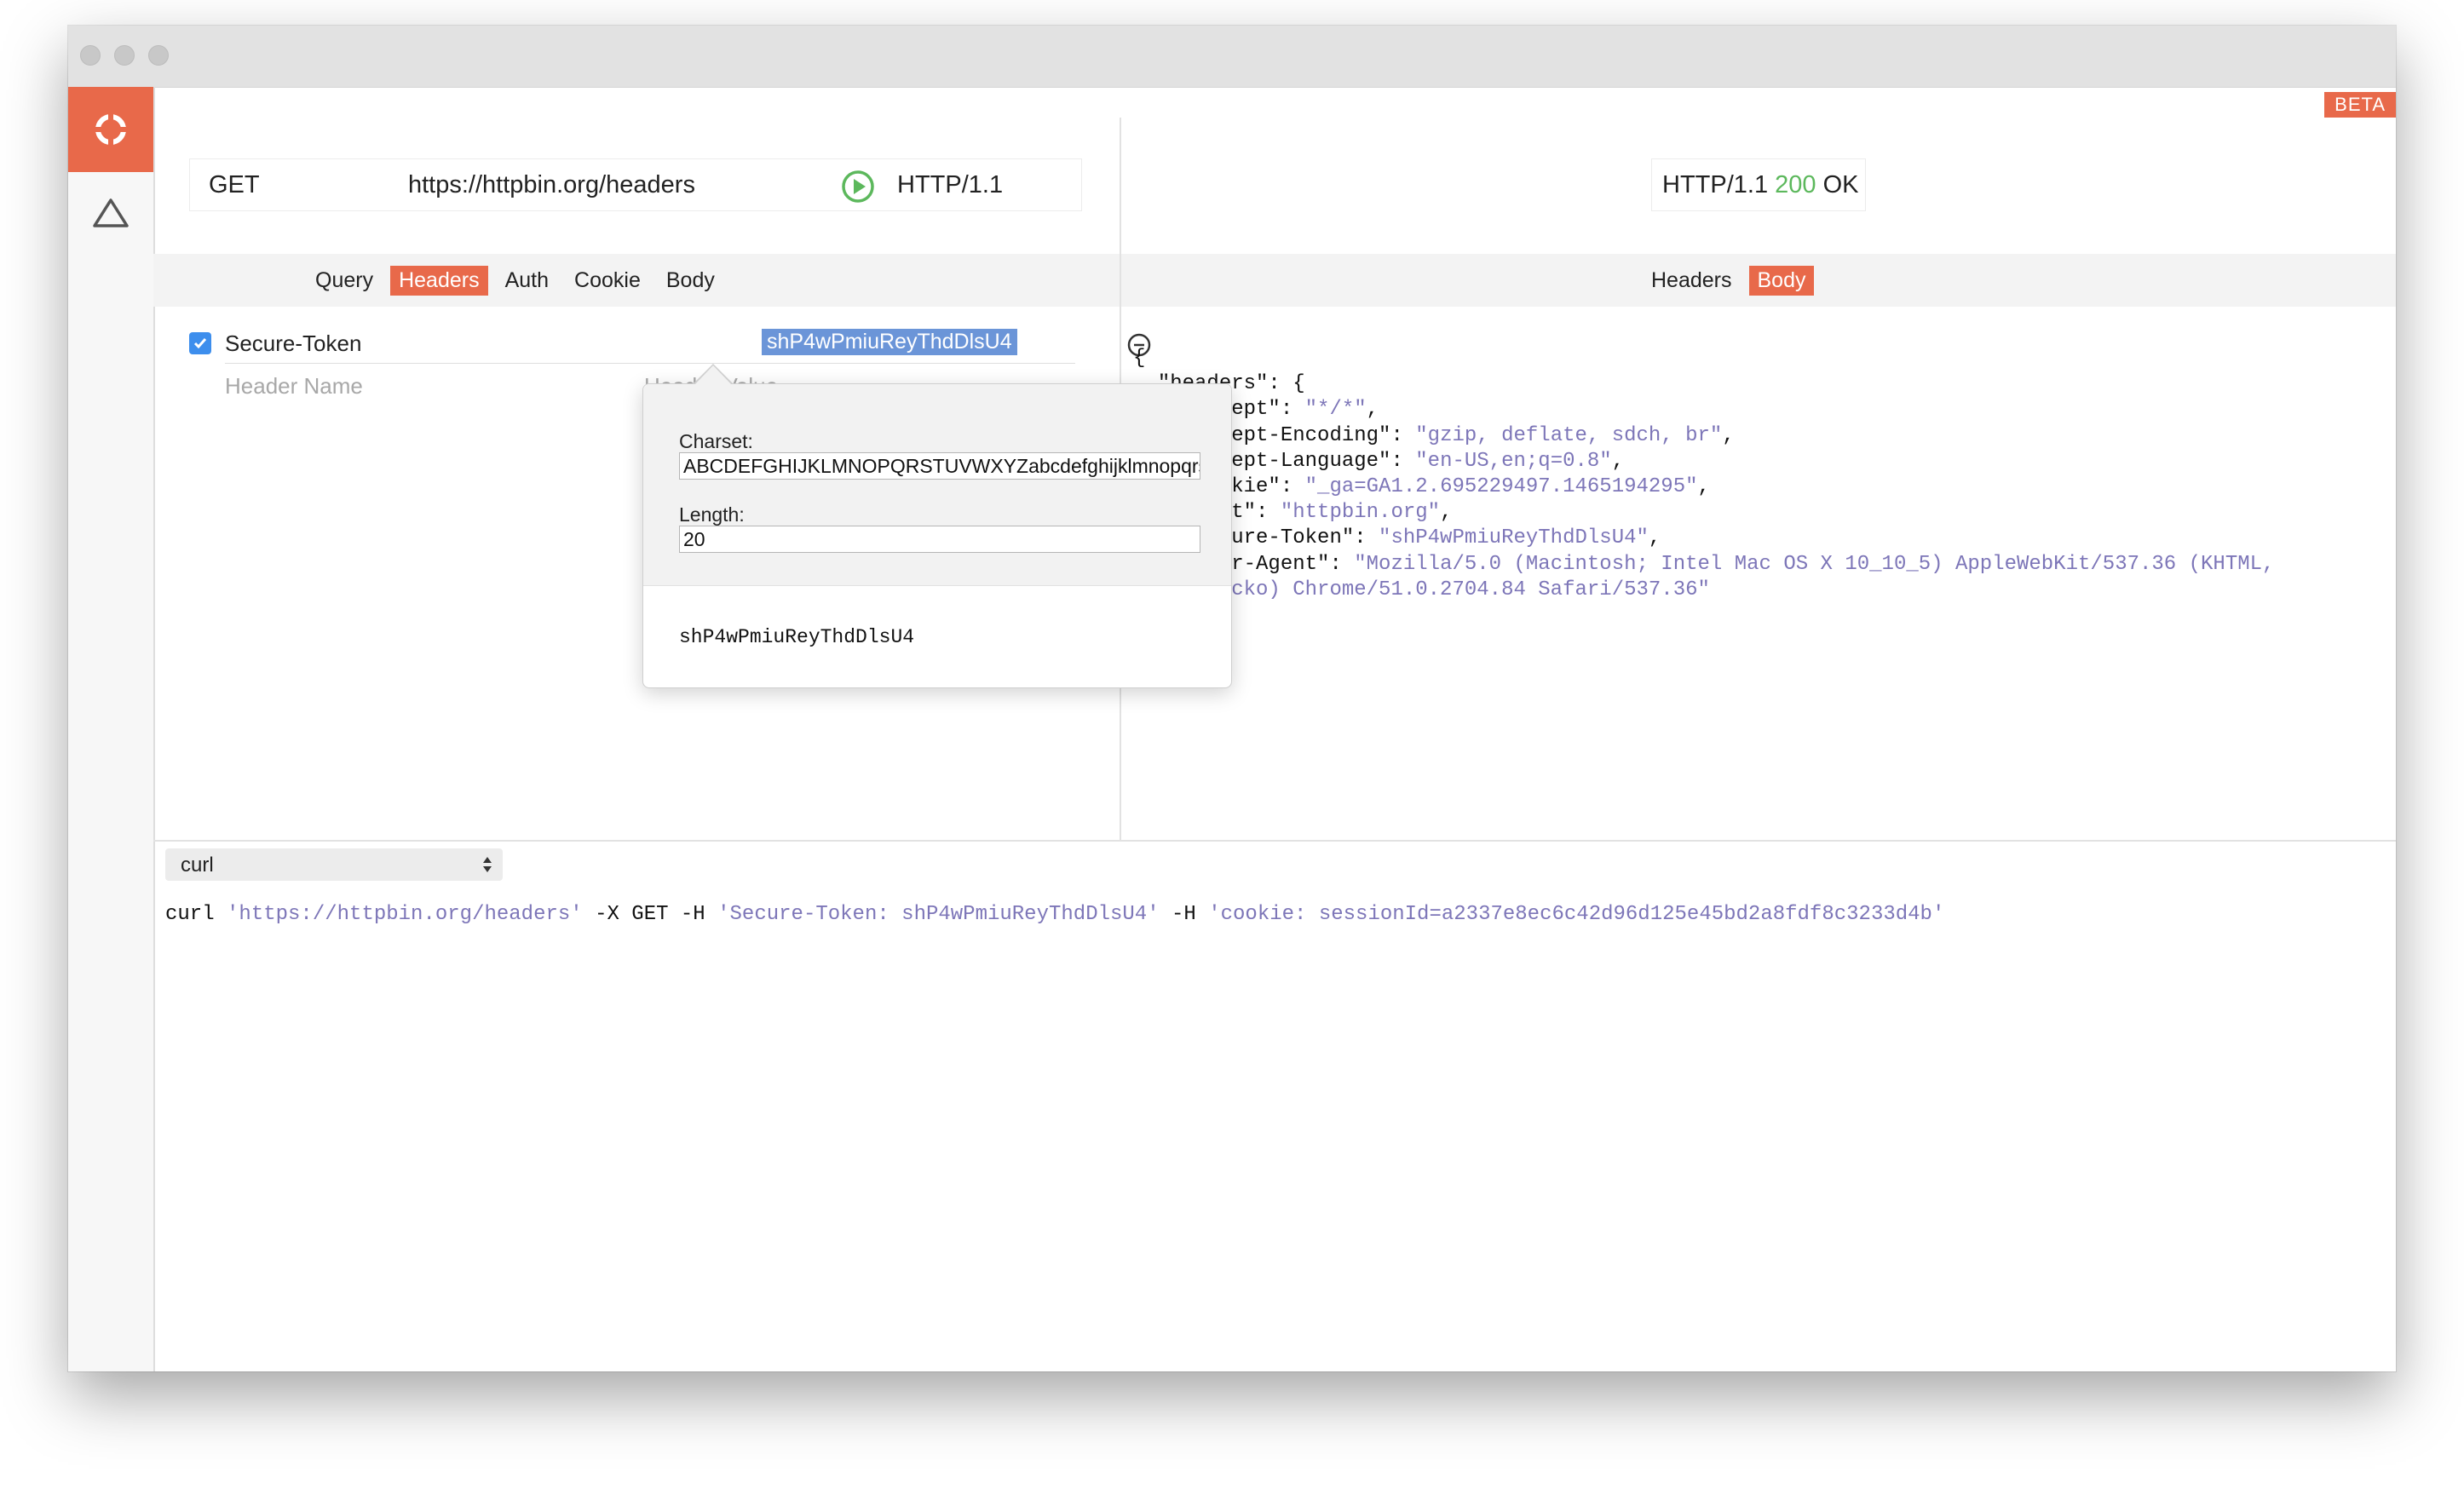  I want to click on code-string: 'https://httpbin.org/headers', so click(405, 915).